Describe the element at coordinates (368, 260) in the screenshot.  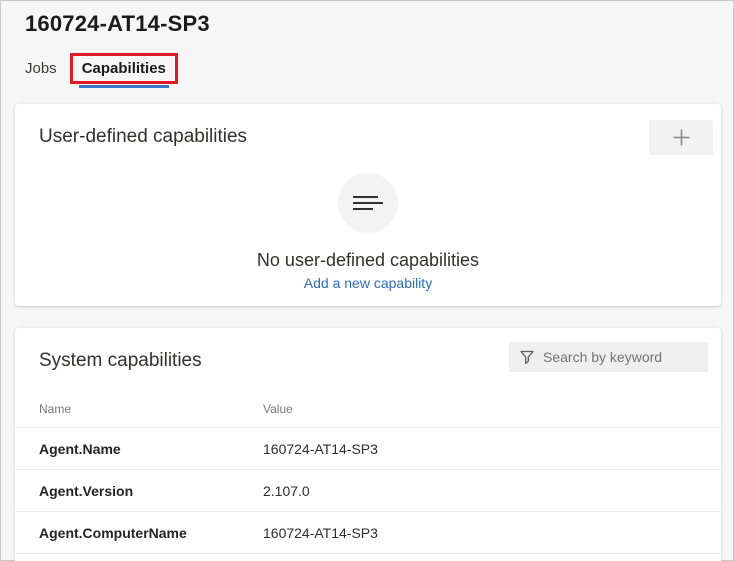
I see `empty-state-message: No user-defined capabilities` at that location.